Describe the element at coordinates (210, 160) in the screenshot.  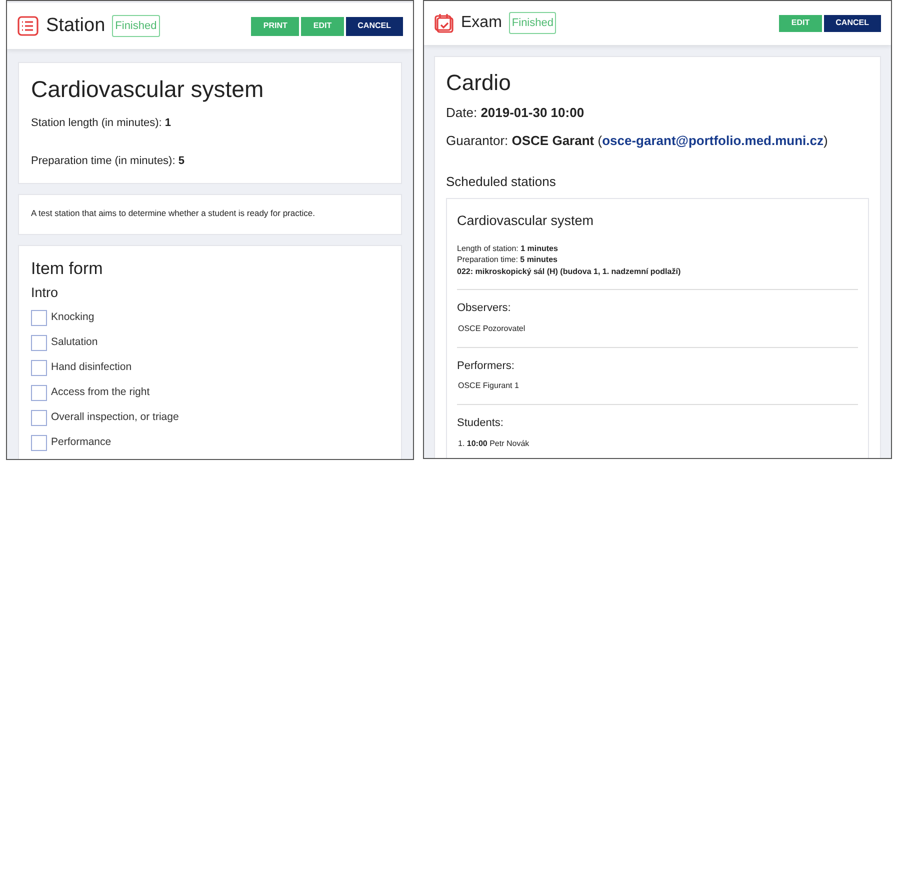
I see `station-field: Preparation time (in minutes): 5` at that location.